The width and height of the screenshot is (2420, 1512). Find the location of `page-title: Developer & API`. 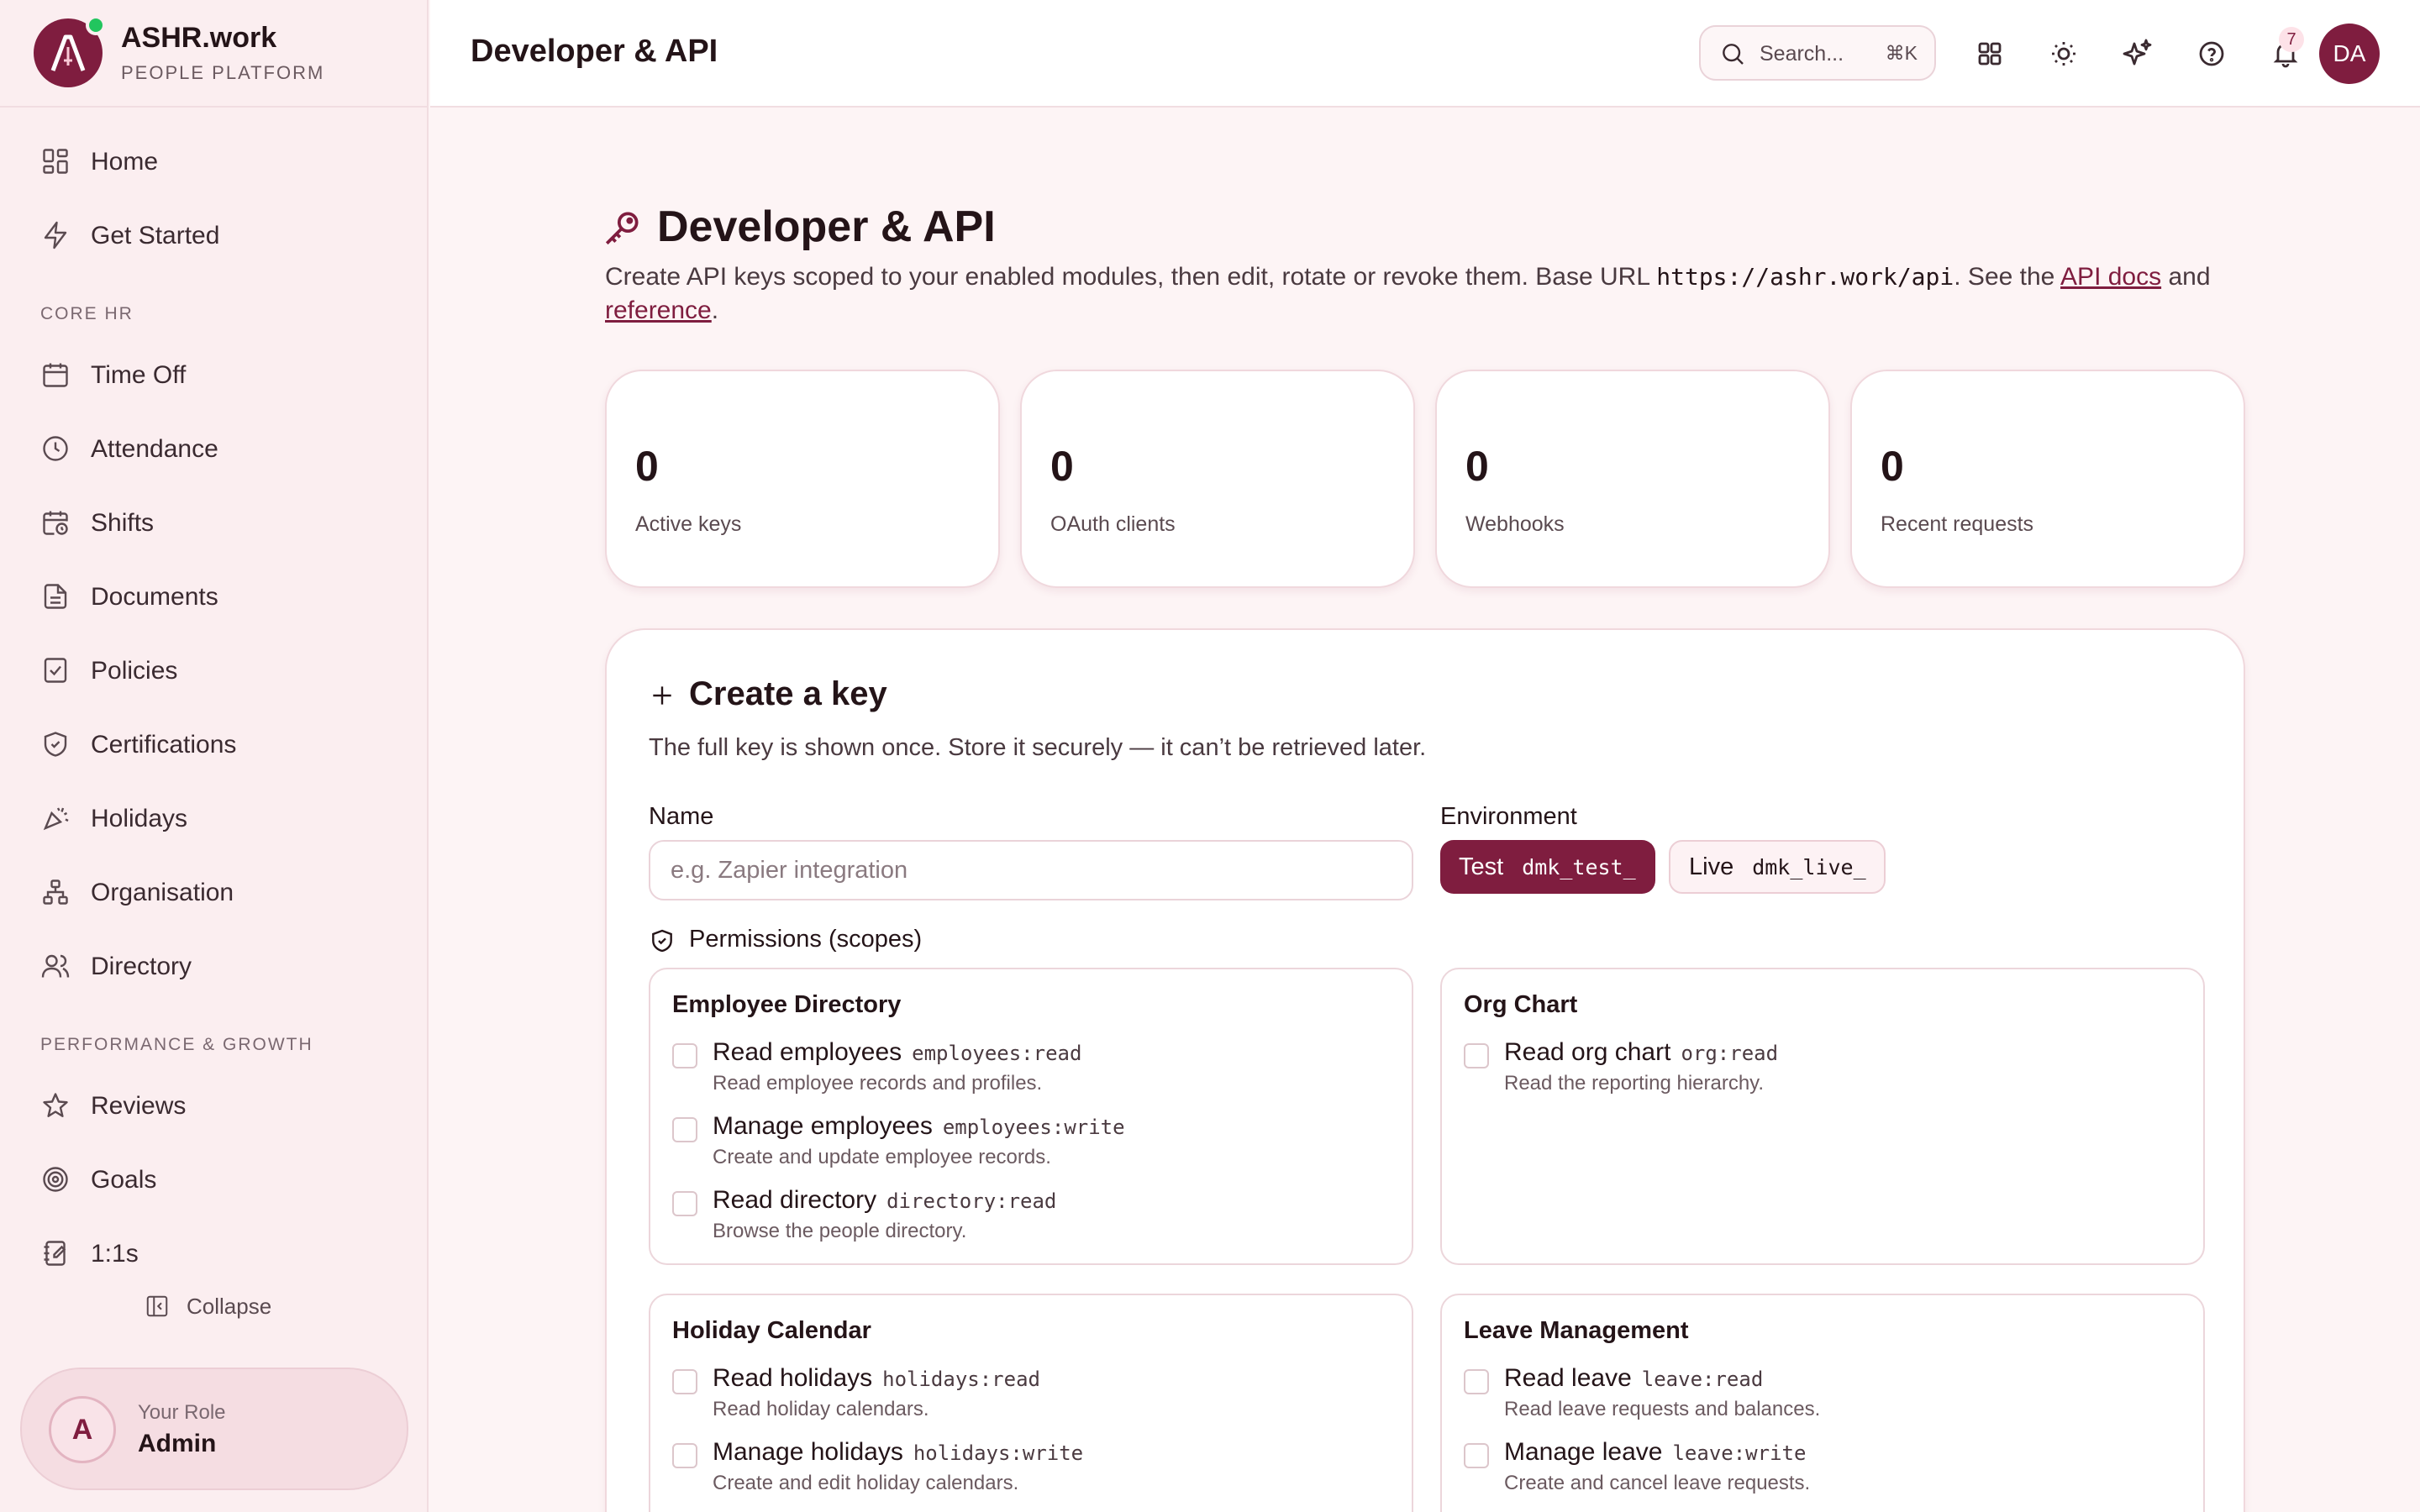

page-title: Developer & API is located at coordinates (826, 226).